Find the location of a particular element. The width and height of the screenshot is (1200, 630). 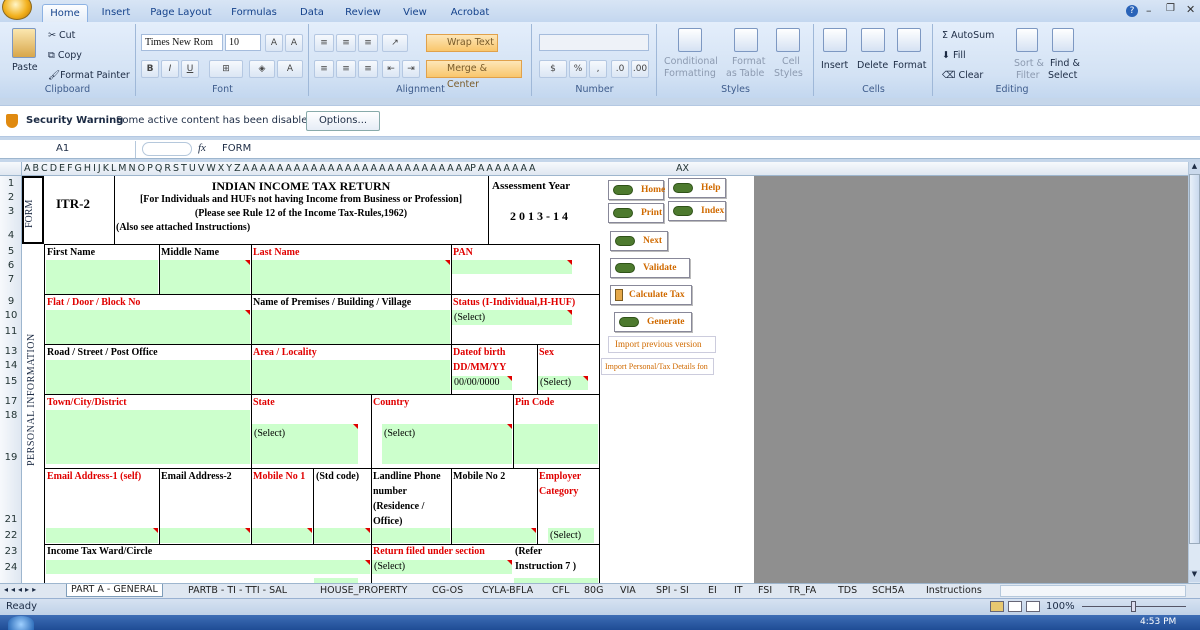

format-painter-button: 🖌Format Painter is located at coordinates (89, 75).